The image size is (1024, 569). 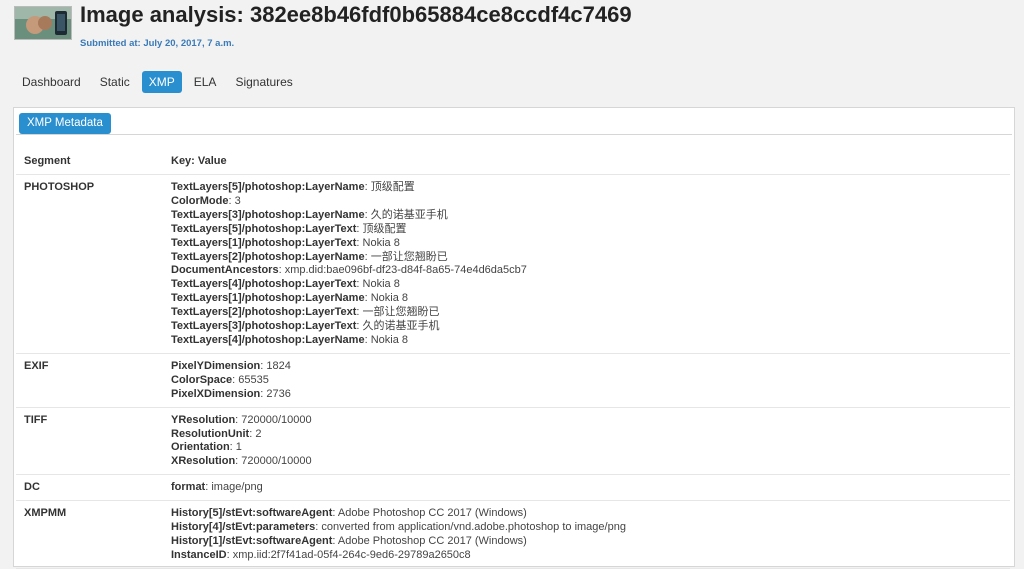 I want to click on metadata-key: History[1]/stEvt:softwareAgent, so click(x=252, y=540).